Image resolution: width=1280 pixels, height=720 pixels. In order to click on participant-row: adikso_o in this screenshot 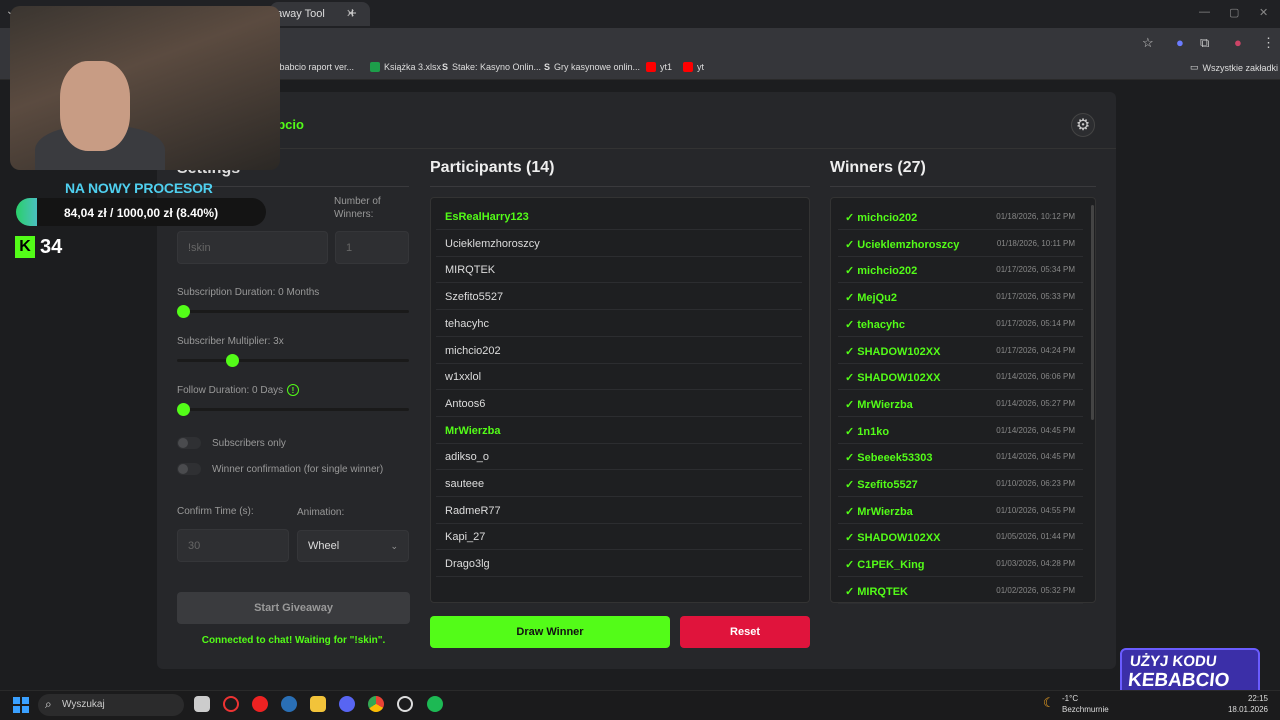, I will do `click(619, 457)`.